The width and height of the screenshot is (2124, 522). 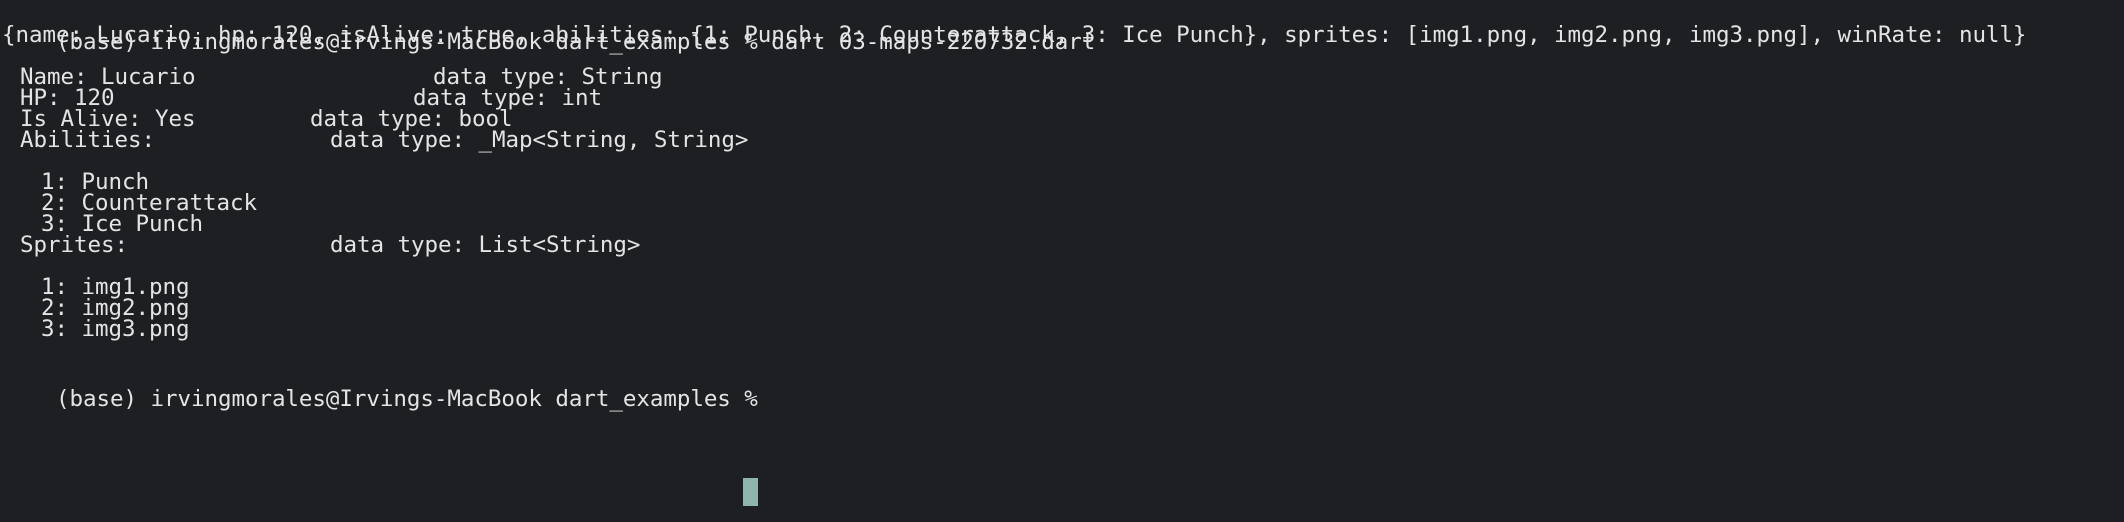 I want to click on field-abilities-label: Abilities:, so click(x=87, y=140).